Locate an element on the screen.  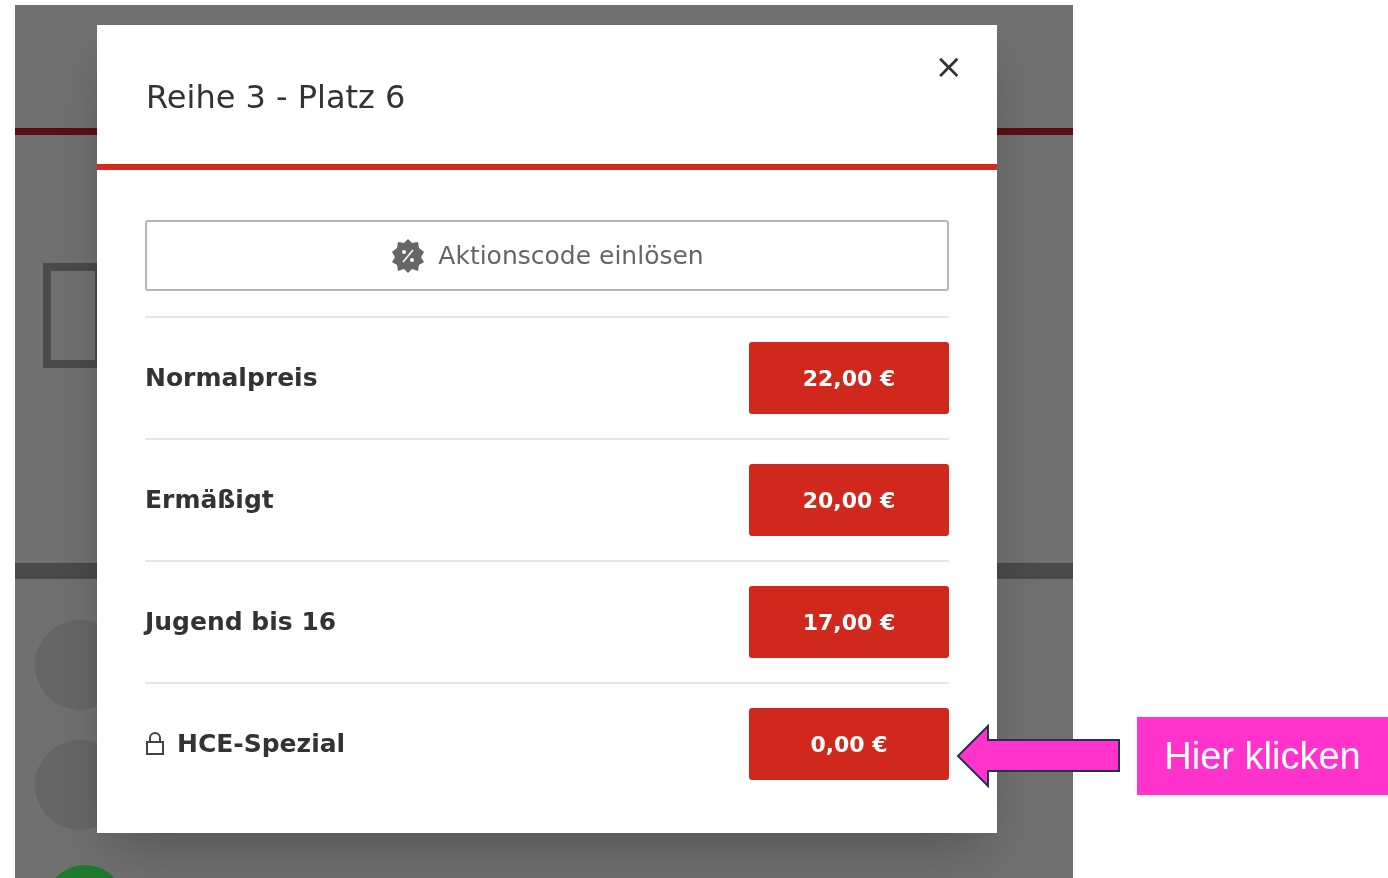
promo-code-button: Aktionscode einlösen is located at coordinates (547, 255).